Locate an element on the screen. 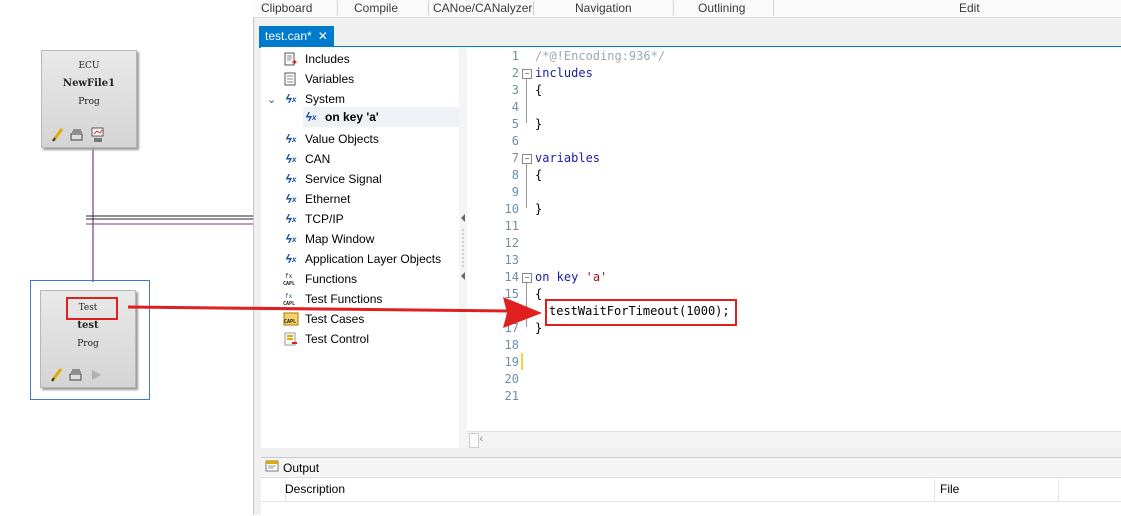 The width and height of the screenshot is (1121, 516). line-number: 12 is located at coordinates (511, 243).